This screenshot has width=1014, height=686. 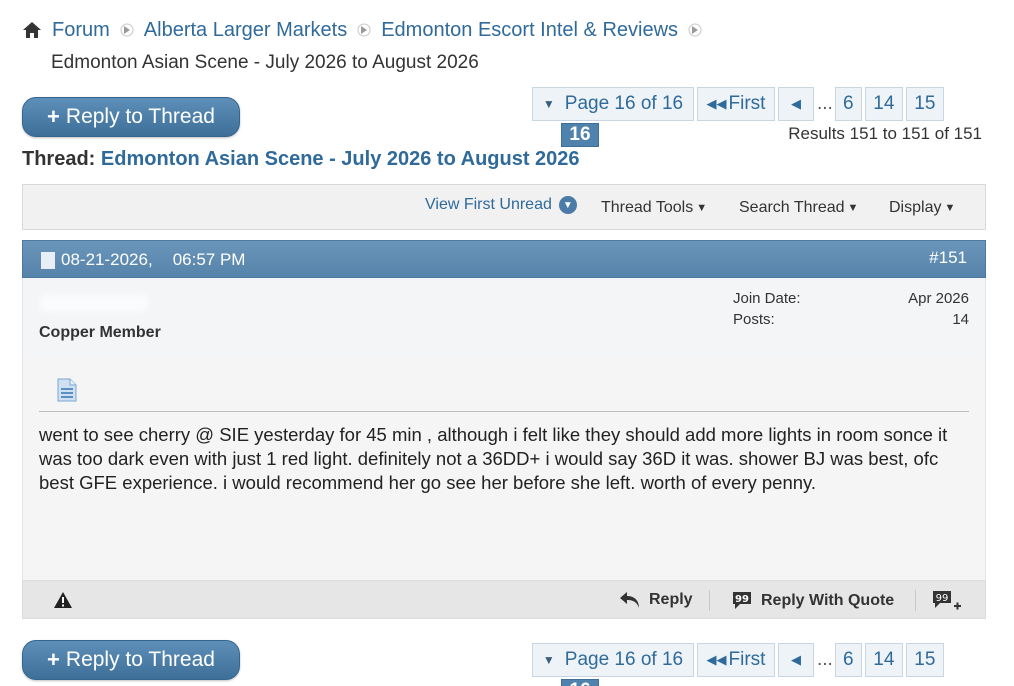 I want to click on search-thread-menu: Search Thread ▼, so click(x=798, y=208).